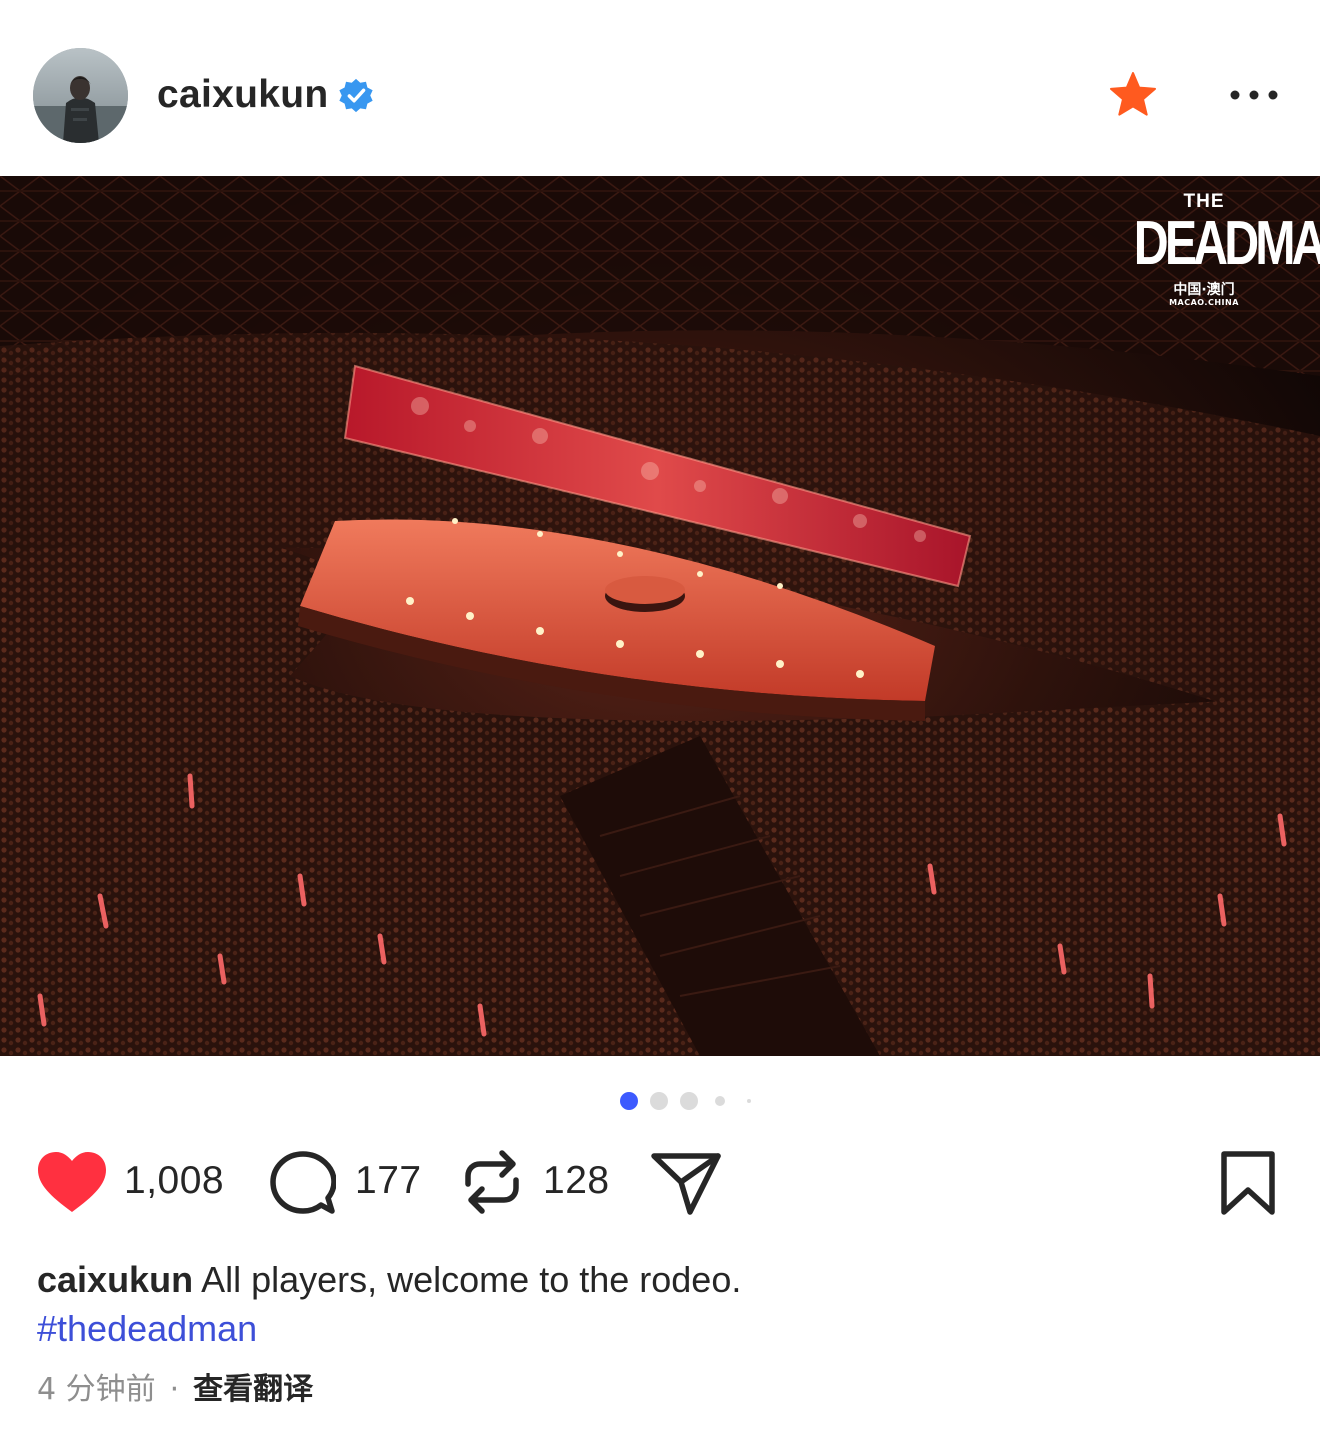  I want to click on see-translation-link: 查看翻译, so click(253, 1389).